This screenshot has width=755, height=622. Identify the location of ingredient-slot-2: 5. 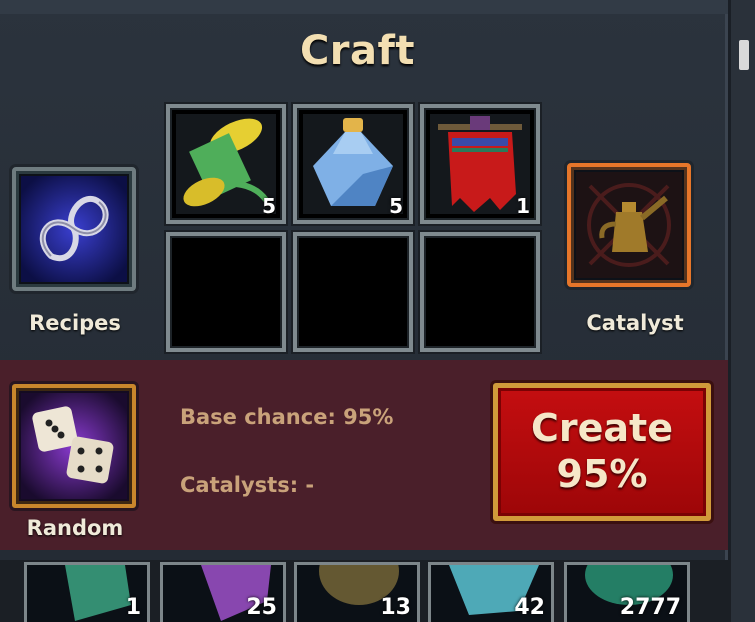
(353, 164).